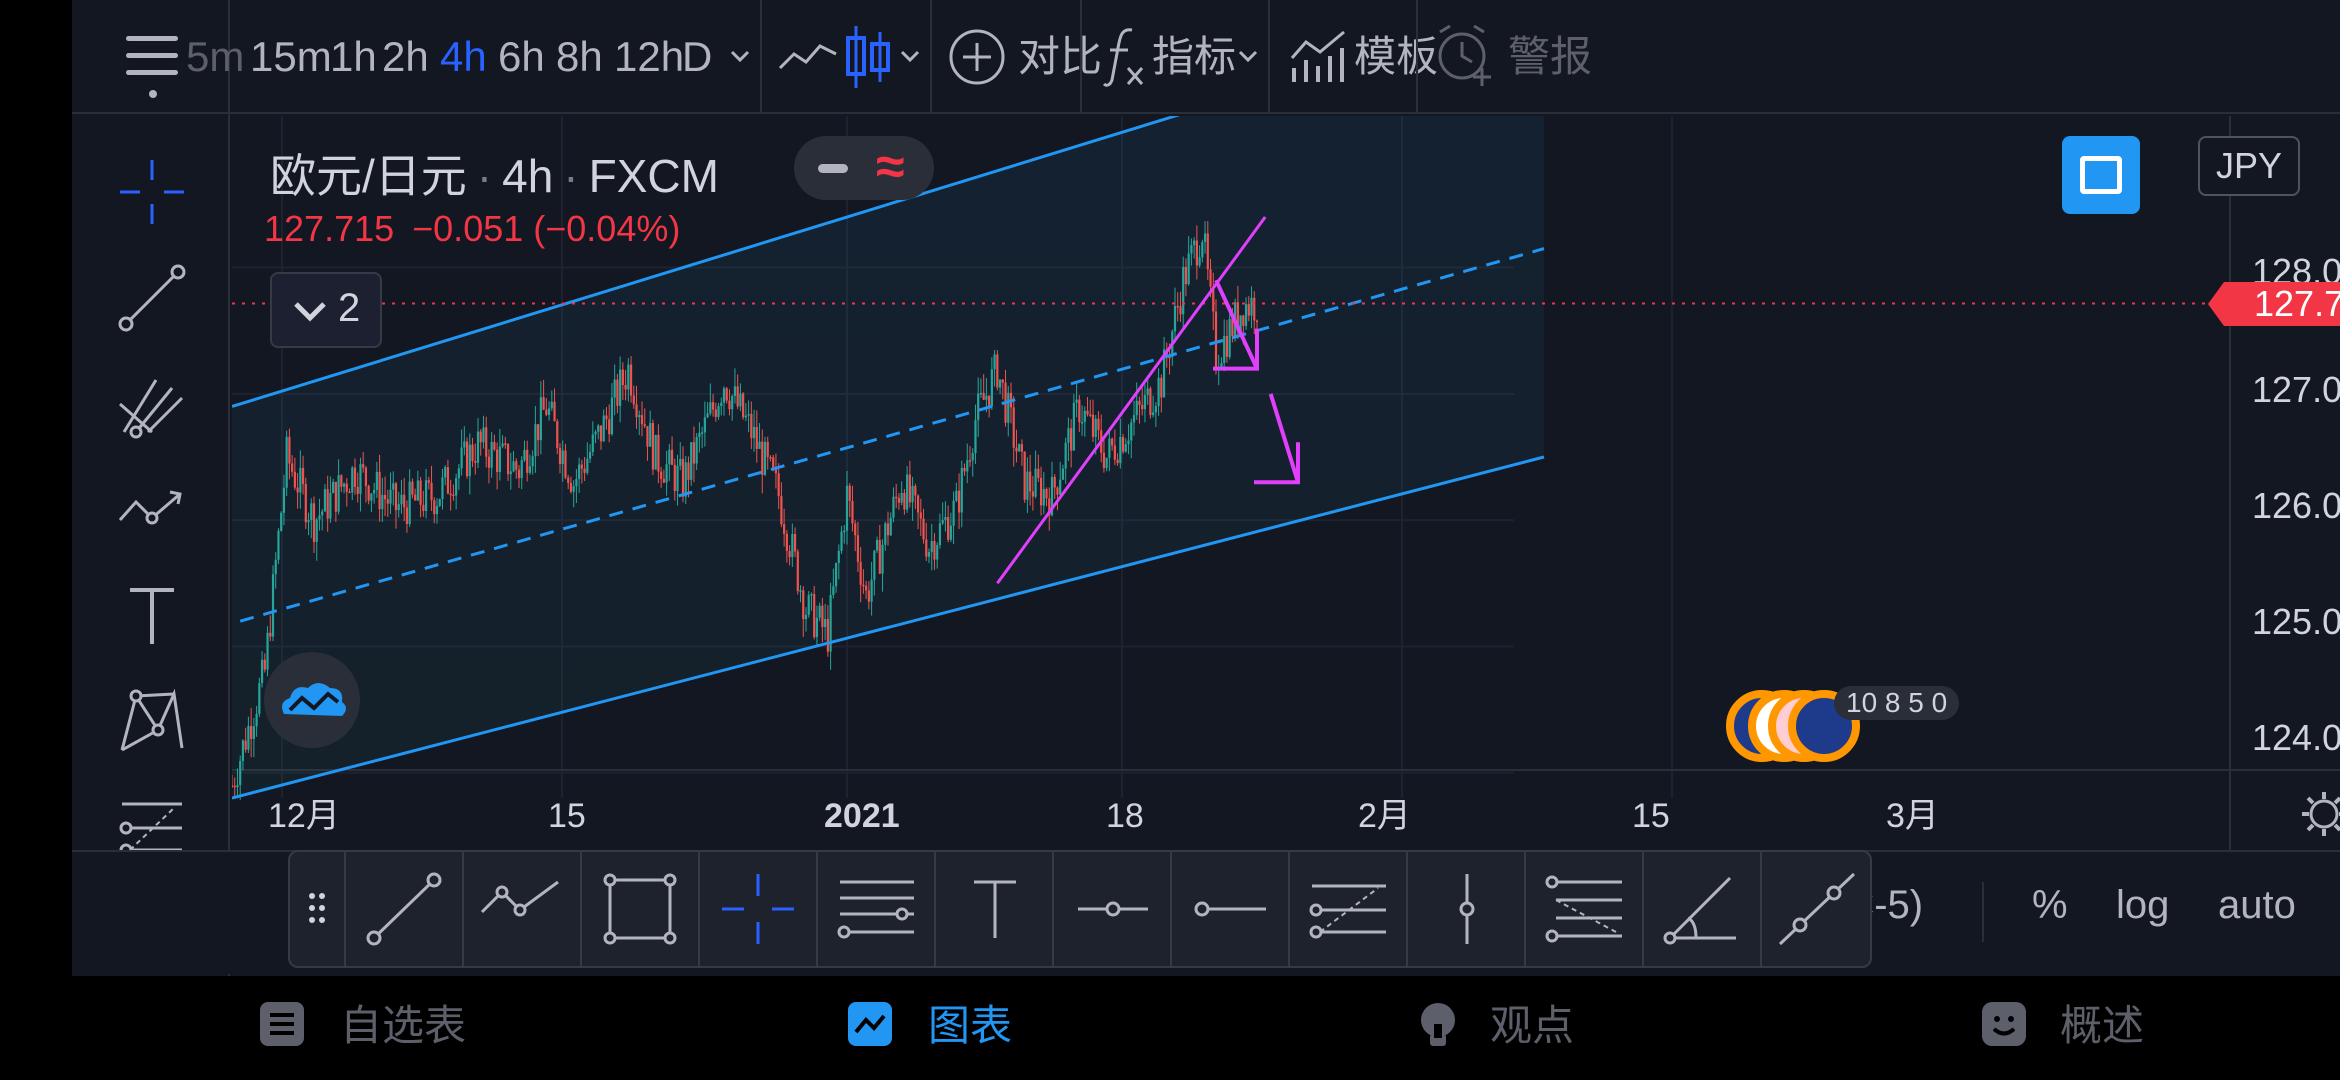 The width and height of the screenshot is (2340, 1080). I want to click on trend-line-icon, so click(152, 298).